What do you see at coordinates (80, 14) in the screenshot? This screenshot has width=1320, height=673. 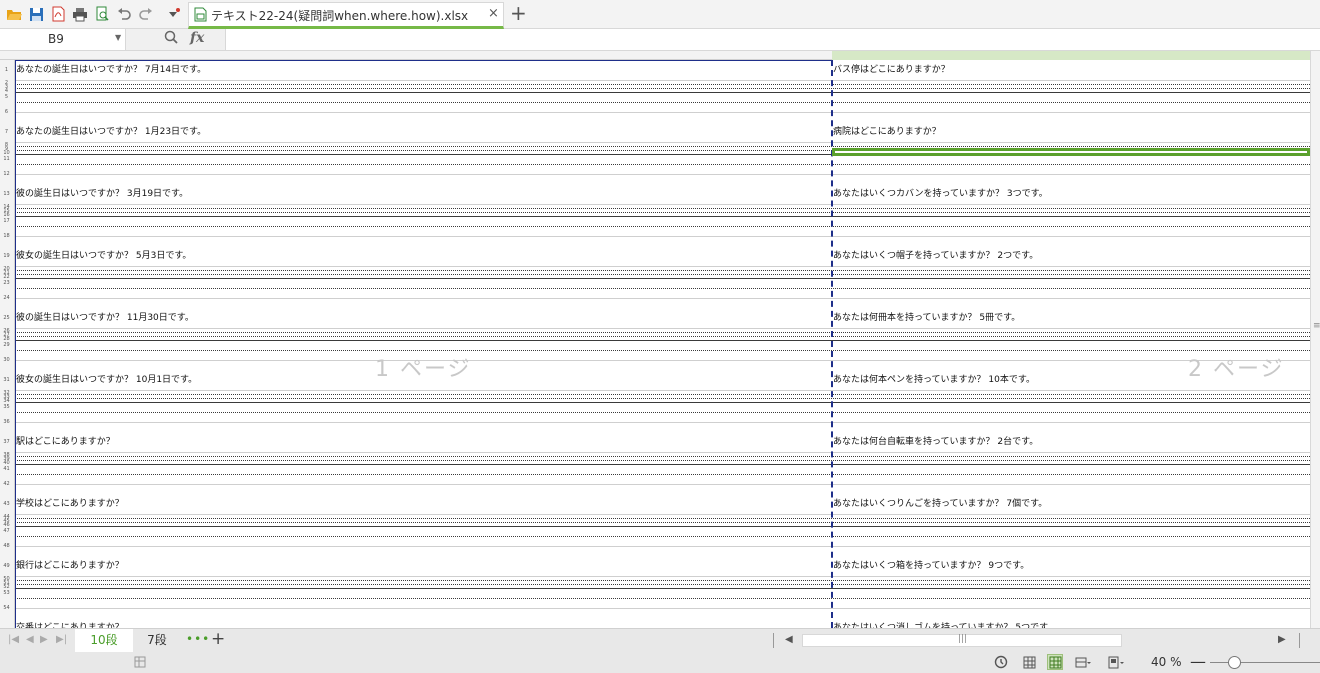 I see `print-icon` at bounding box center [80, 14].